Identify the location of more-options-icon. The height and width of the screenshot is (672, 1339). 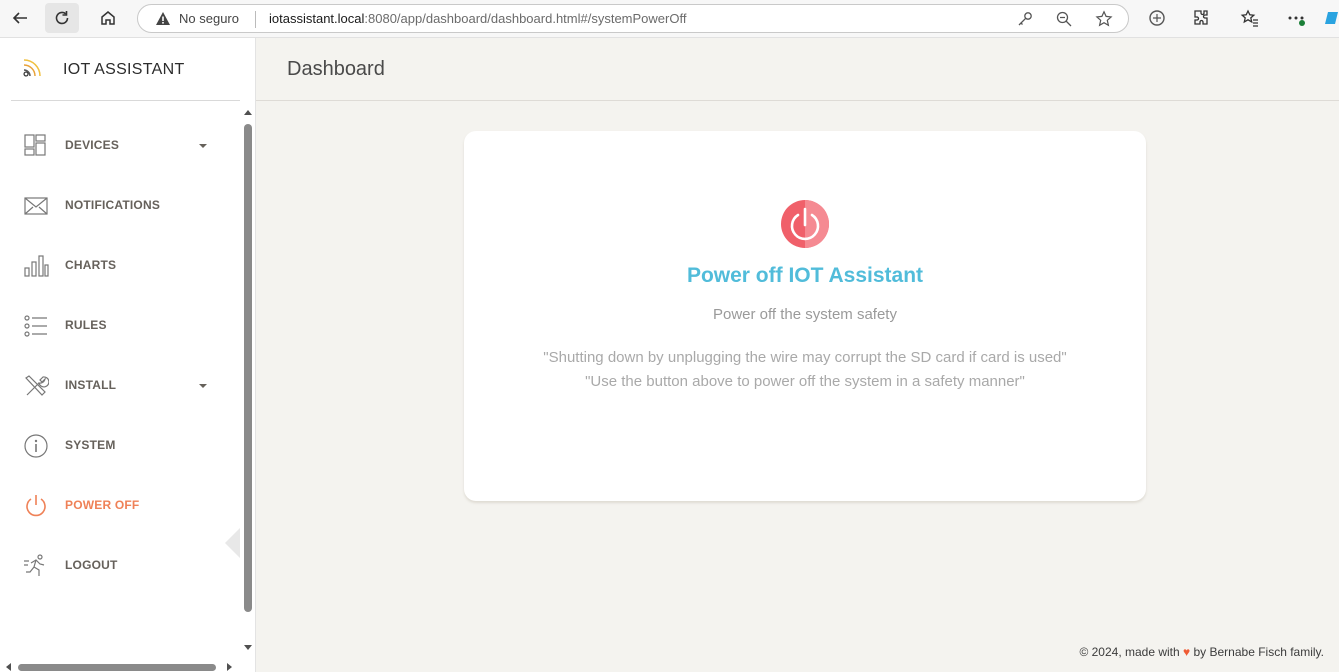
(1296, 18).